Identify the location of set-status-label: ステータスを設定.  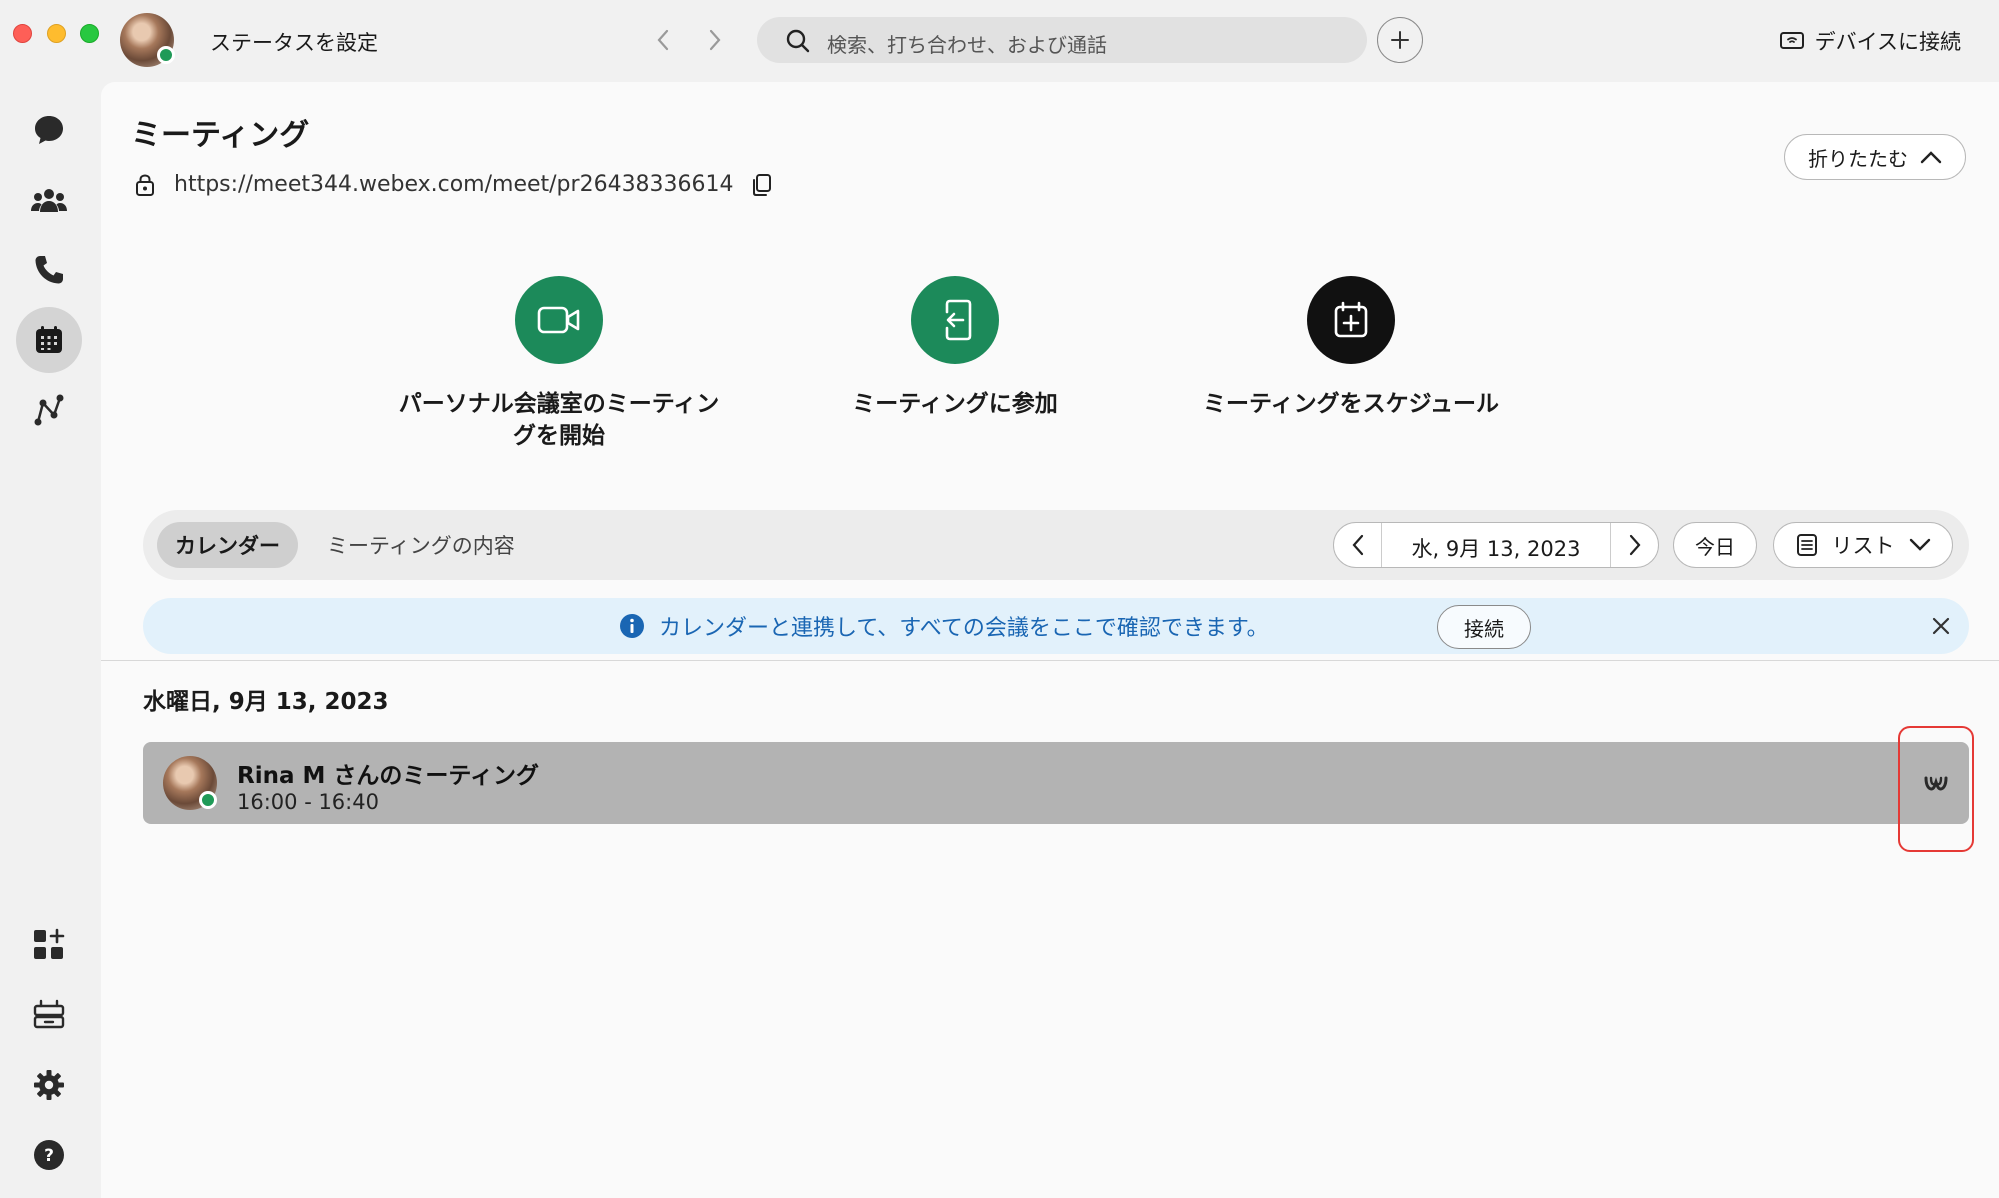
(294, 42).